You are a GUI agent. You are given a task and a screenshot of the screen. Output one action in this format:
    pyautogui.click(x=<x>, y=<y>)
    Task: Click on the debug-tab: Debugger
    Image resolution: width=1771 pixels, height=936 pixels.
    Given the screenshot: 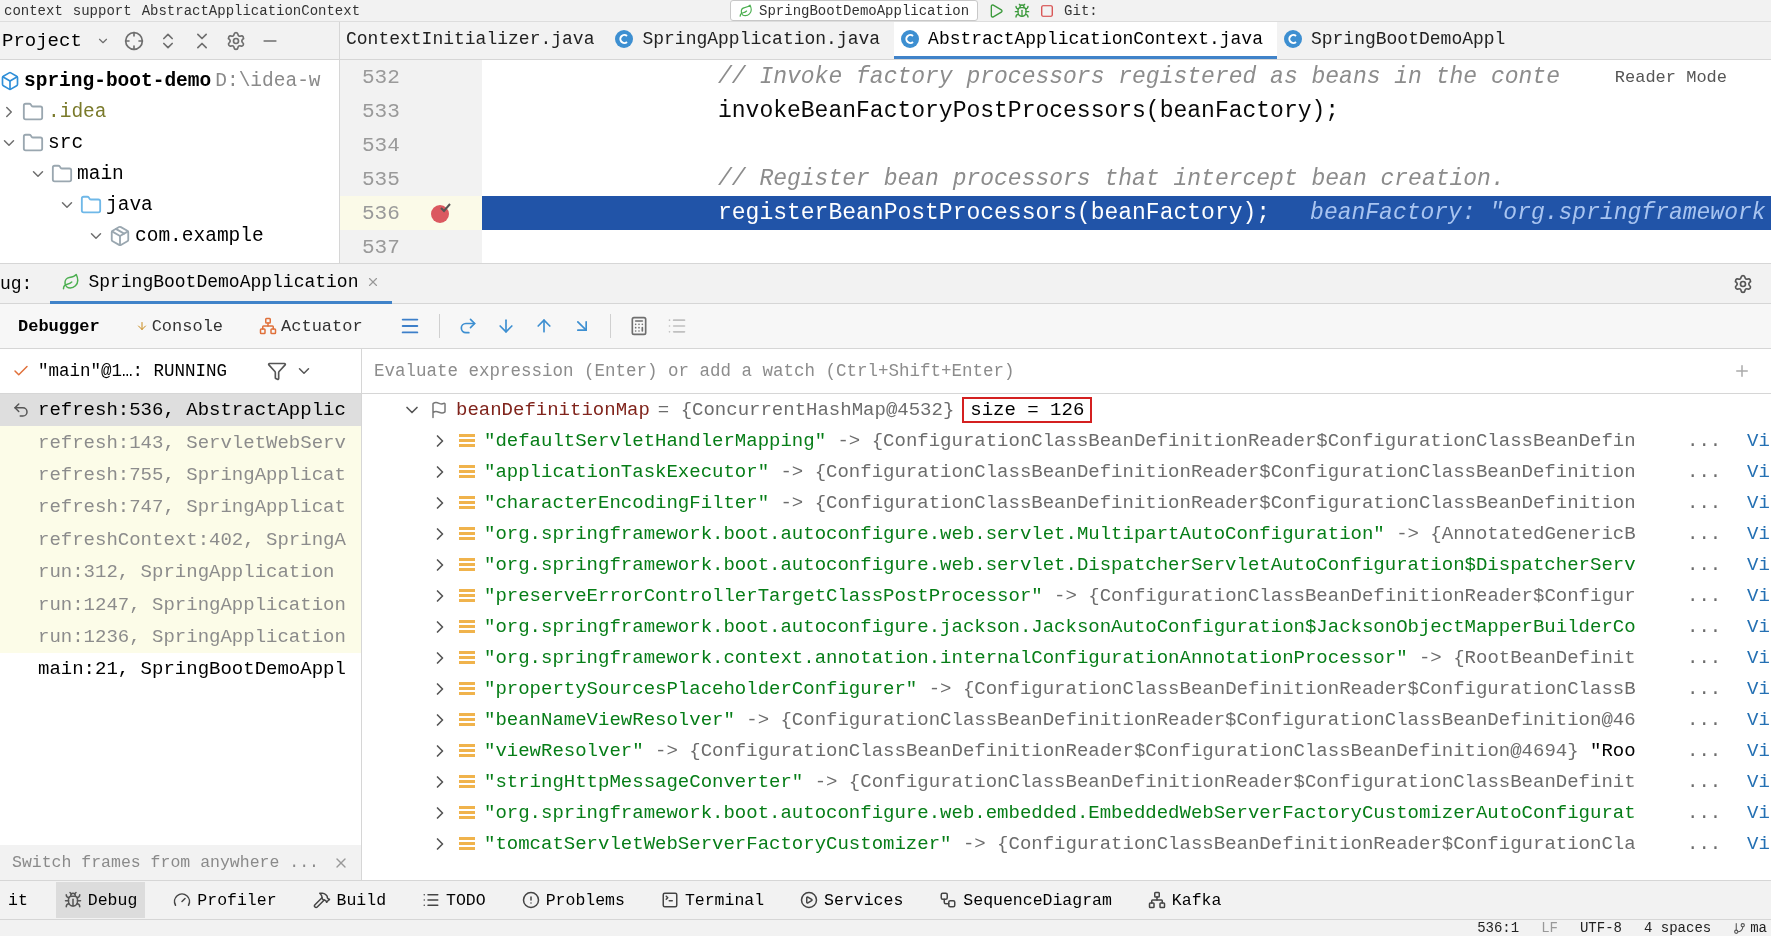 What is the action you would take?
    pyautogui.click(x=59, y=326)
    